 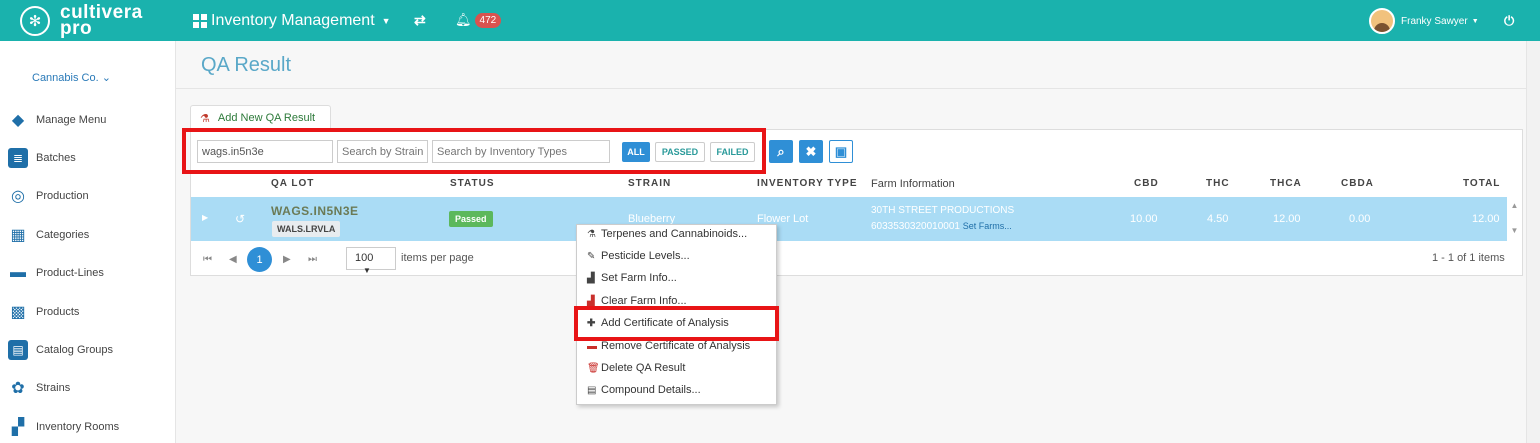 I want to click on header-thc: THC, so click(x=1218, y=183).